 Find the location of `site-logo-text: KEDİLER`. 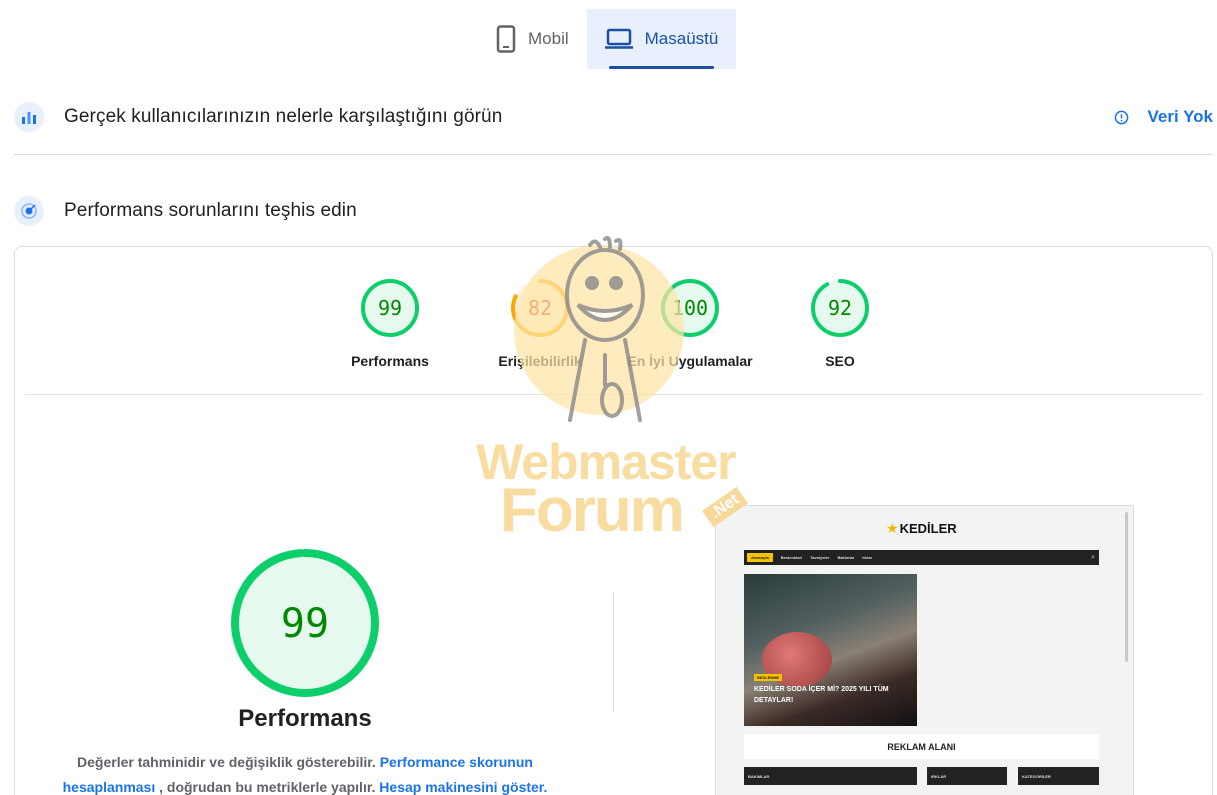

site-logo-text: KEDİLER is located at coordinates (928, 528).